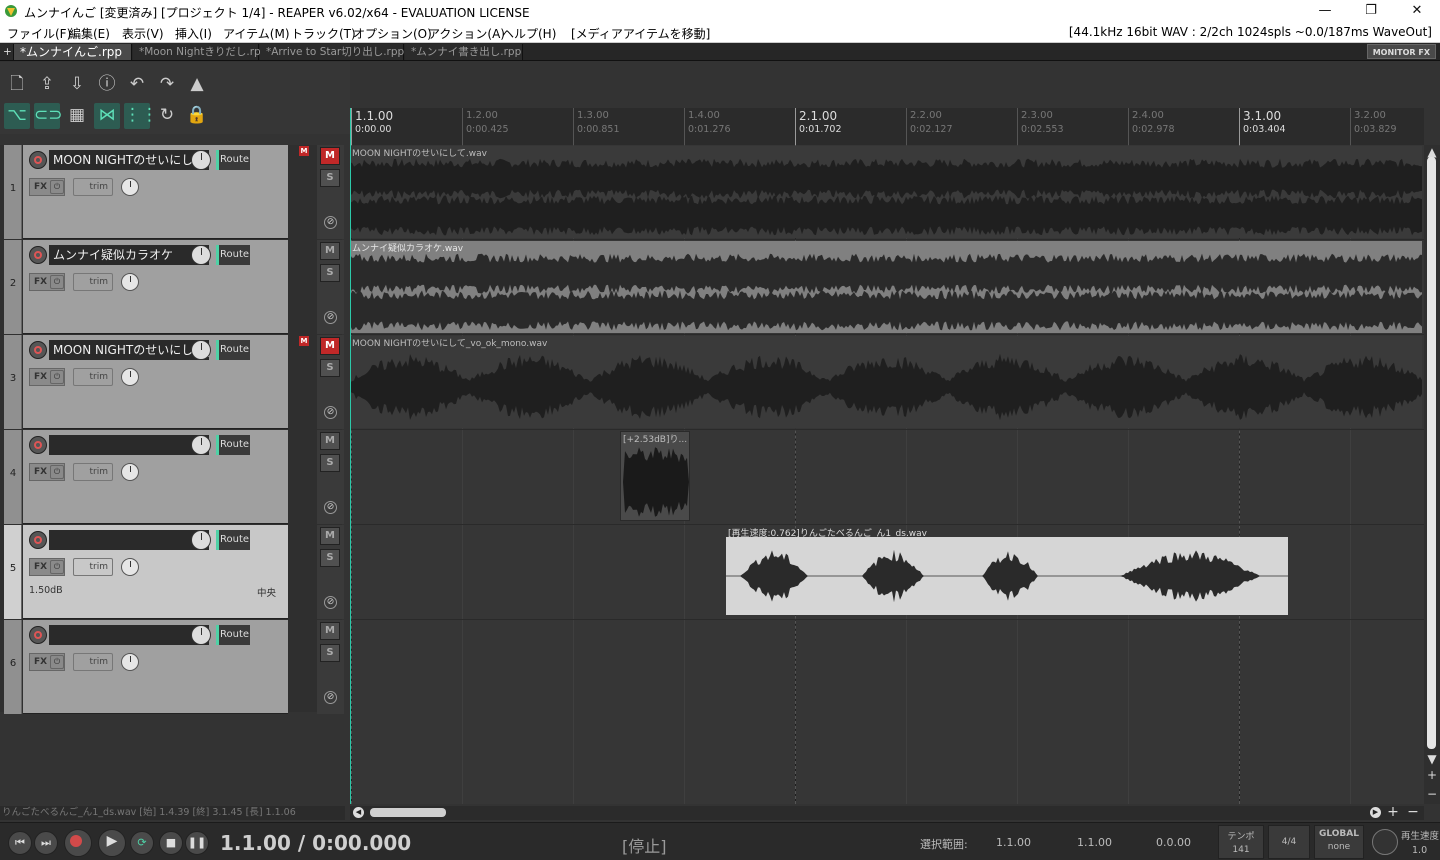 The height and width of the screenshot is (860, 1440). I want to click on new-tab-button: +, so click(7, 52).